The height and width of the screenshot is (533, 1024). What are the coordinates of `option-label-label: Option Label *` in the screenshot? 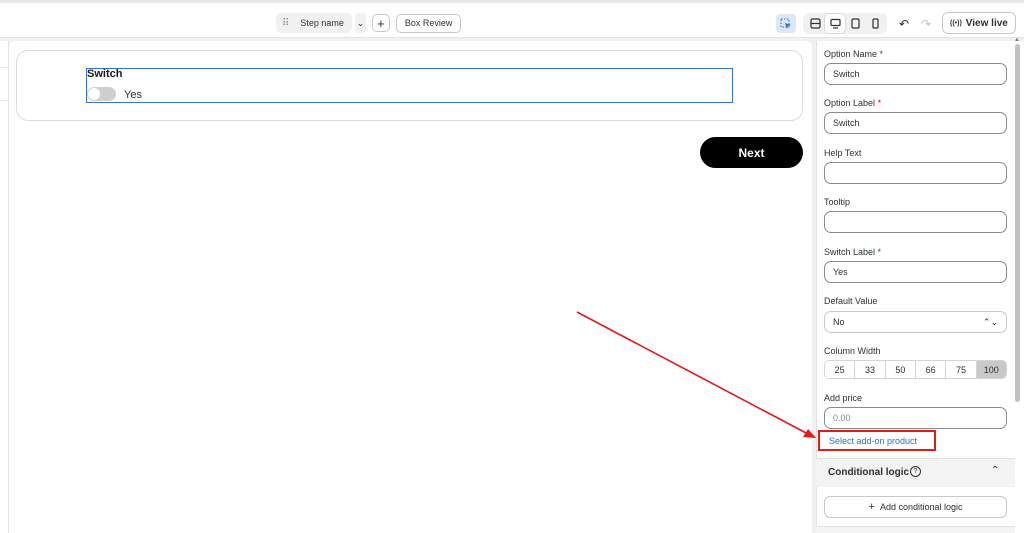 It's located at (852, 103).